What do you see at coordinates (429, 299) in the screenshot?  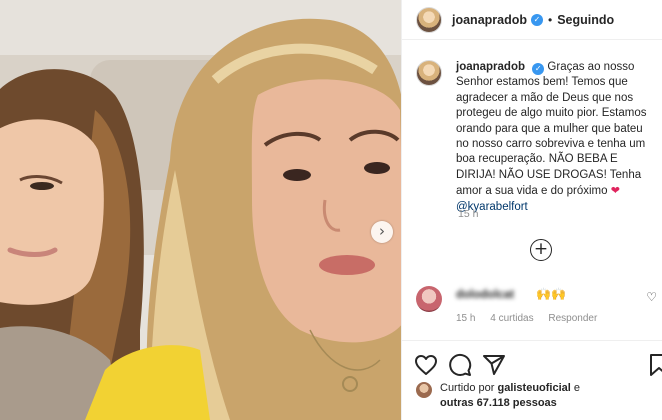 I see `commenter-avatar` at bounding box center [429, 299].